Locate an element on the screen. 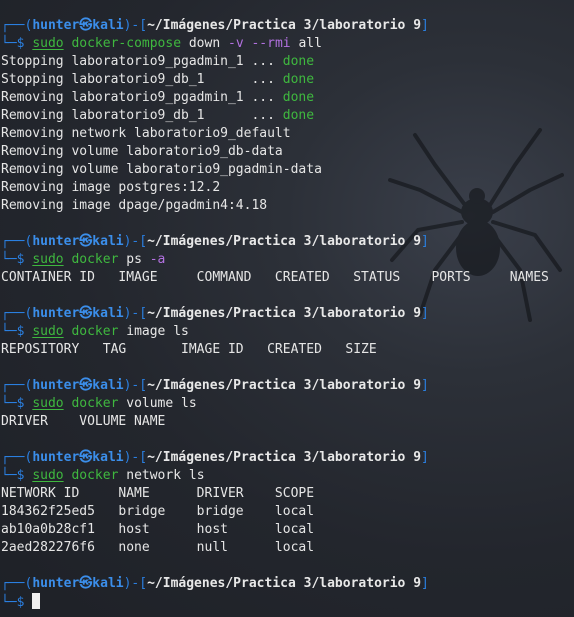 Image resolution: width=574 pixels, height=617 pixels. output-text: DRIVER VOLUME NAME is located at coordinates (83, 421).